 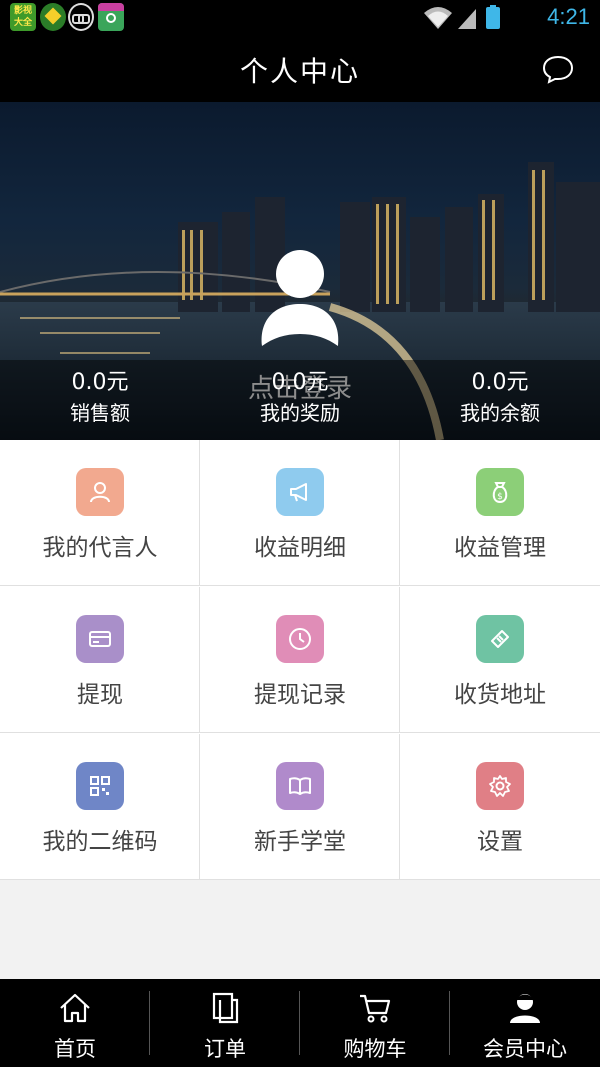 I want to click on stats-bar: 0.0元 销售额 0.0元 我的奖励 0.0元 我的余额, so click(x=300, y=400).